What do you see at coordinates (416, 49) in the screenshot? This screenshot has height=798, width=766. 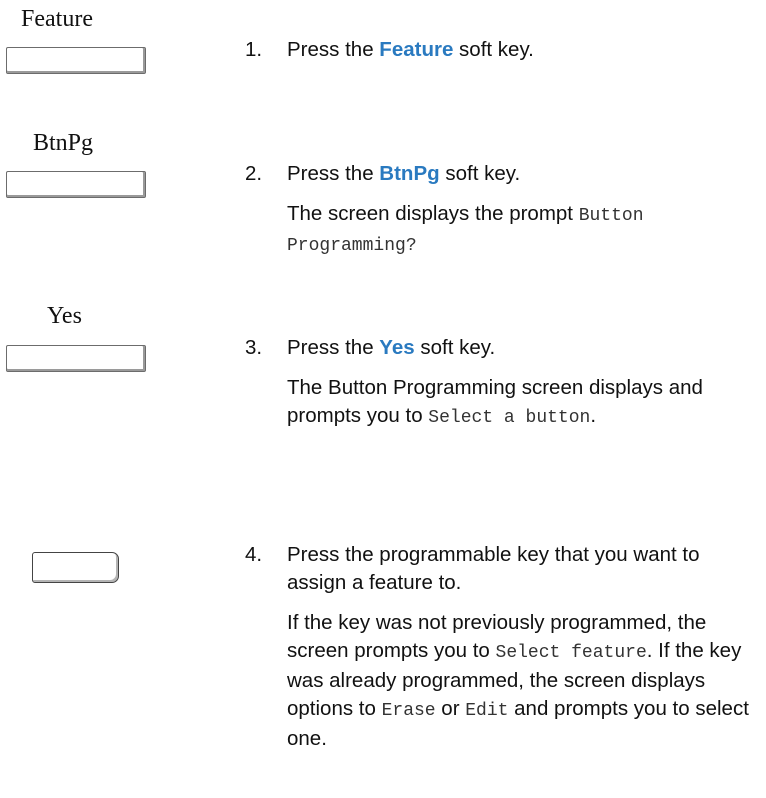 I see `soft-key-name: Feature` at bounding box center [416, 49].